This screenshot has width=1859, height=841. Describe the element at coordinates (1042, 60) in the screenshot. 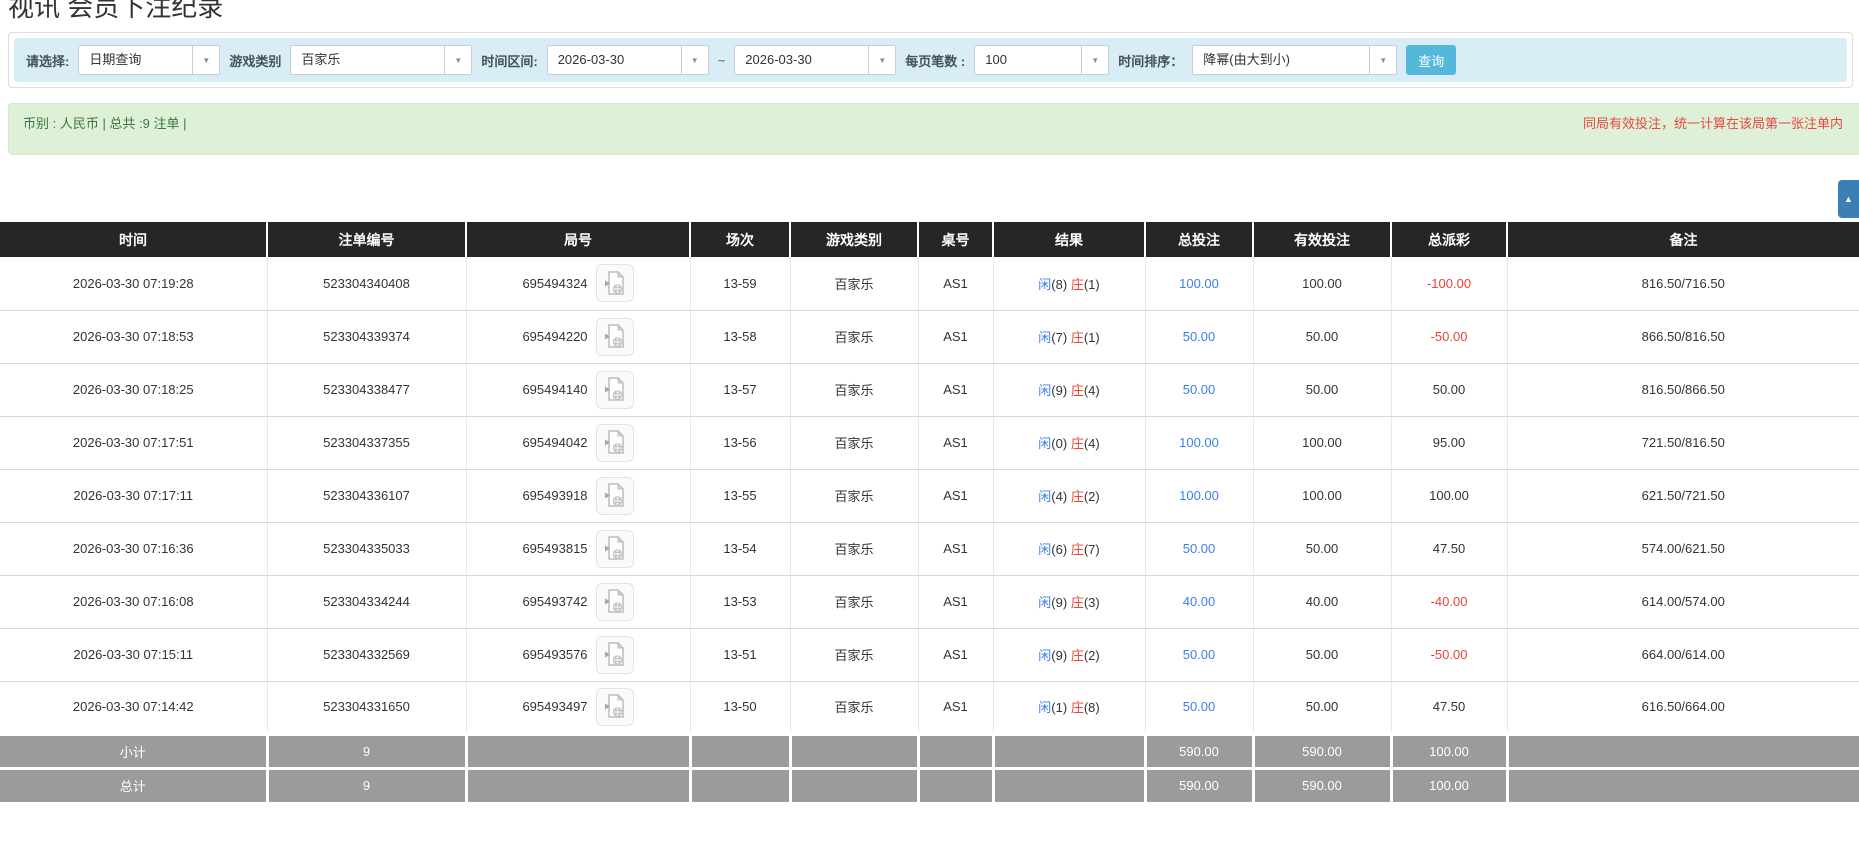

I see `page-size-select: 100 ▼` at that location.